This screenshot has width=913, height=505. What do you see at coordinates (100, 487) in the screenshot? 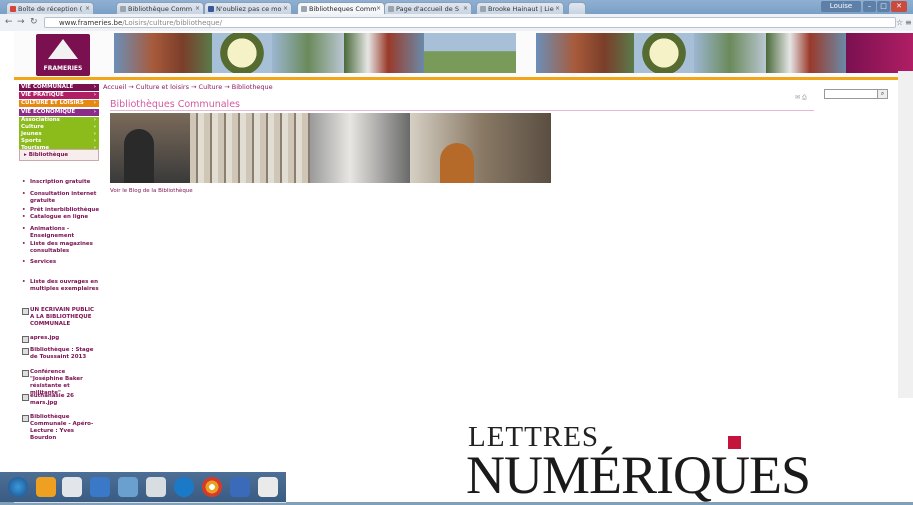
I see `media-taskbar-icon` at bounding box center [100, 487].